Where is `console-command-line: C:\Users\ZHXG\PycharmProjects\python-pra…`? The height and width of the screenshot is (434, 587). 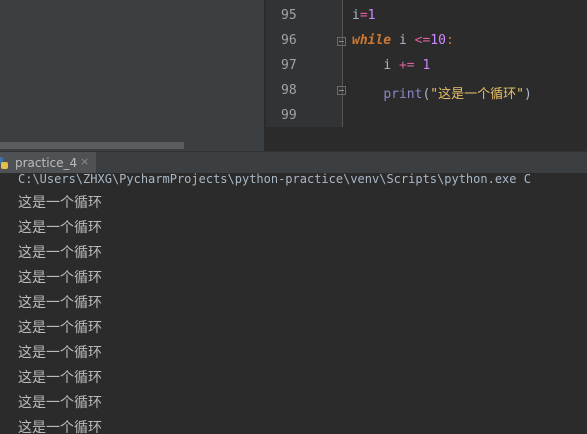 console-command-line: C:\Users\ZHXG\PycharmProjects\python-pra… is located at coordinates (274, 179).